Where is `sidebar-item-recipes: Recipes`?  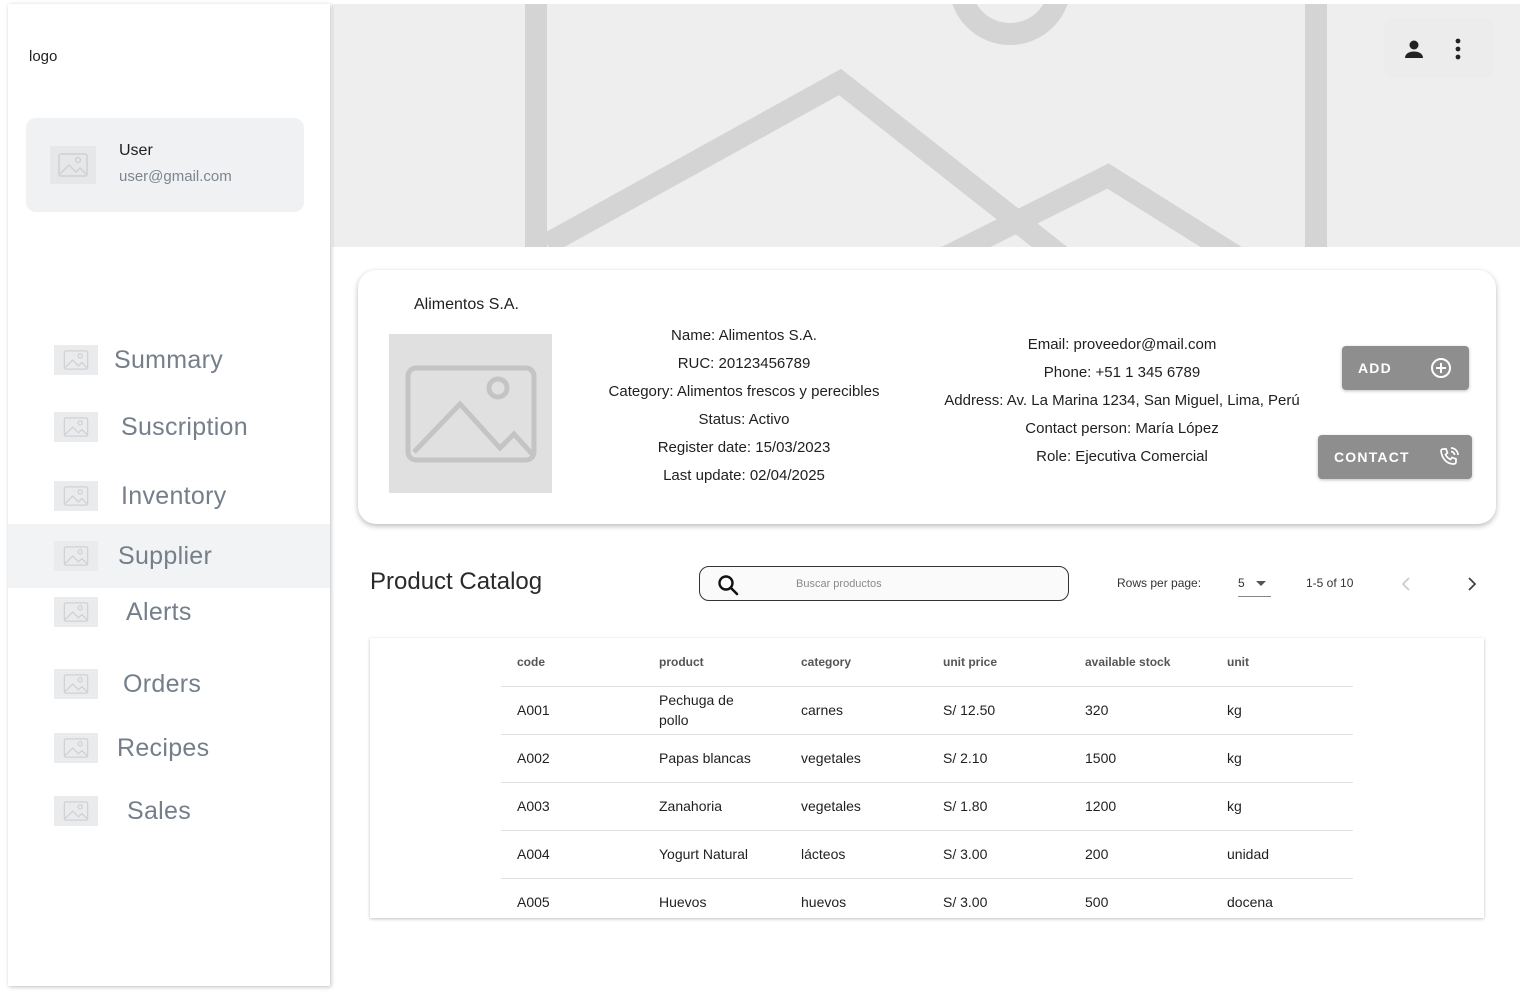
sidebar-item-recipes: Recipes is located at coordinates (169, 748).